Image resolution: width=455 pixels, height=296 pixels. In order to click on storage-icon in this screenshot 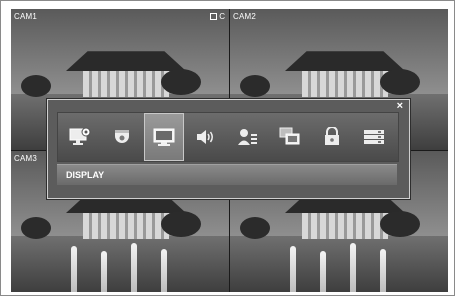, I will do `click(374, 137)`.